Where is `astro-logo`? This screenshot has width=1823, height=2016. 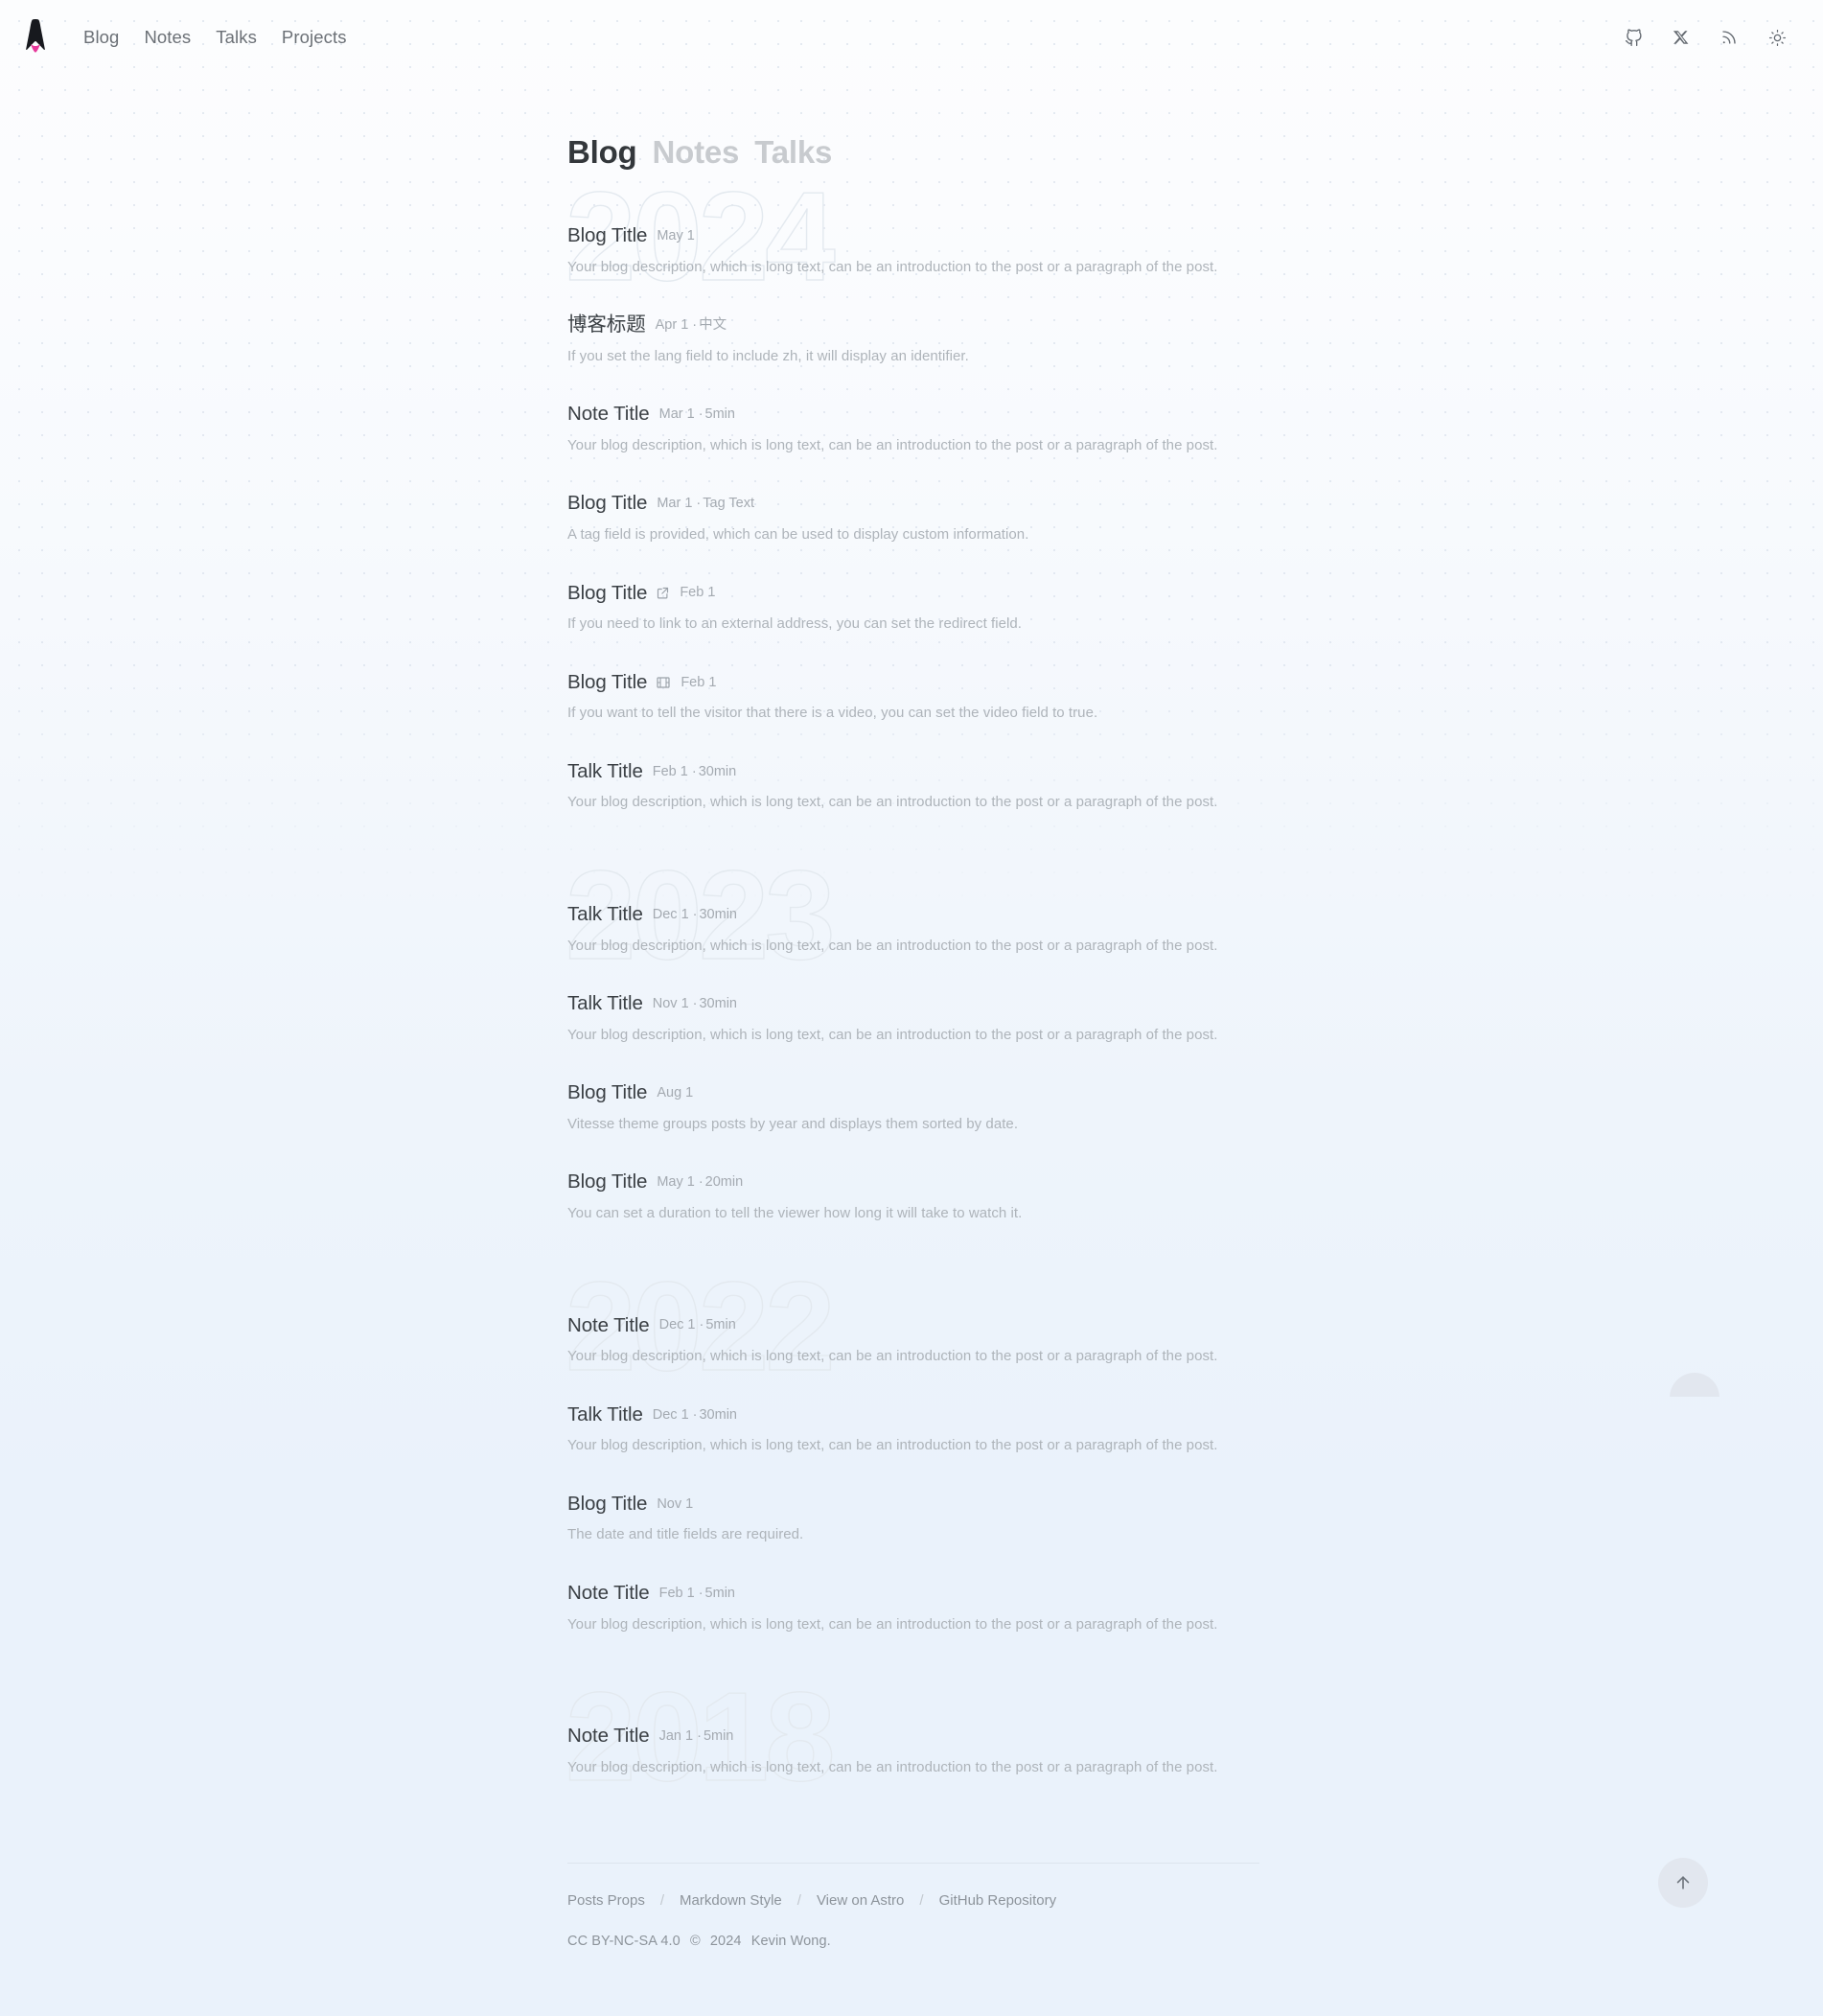 astro-logo is located at coordinates (35, 37).